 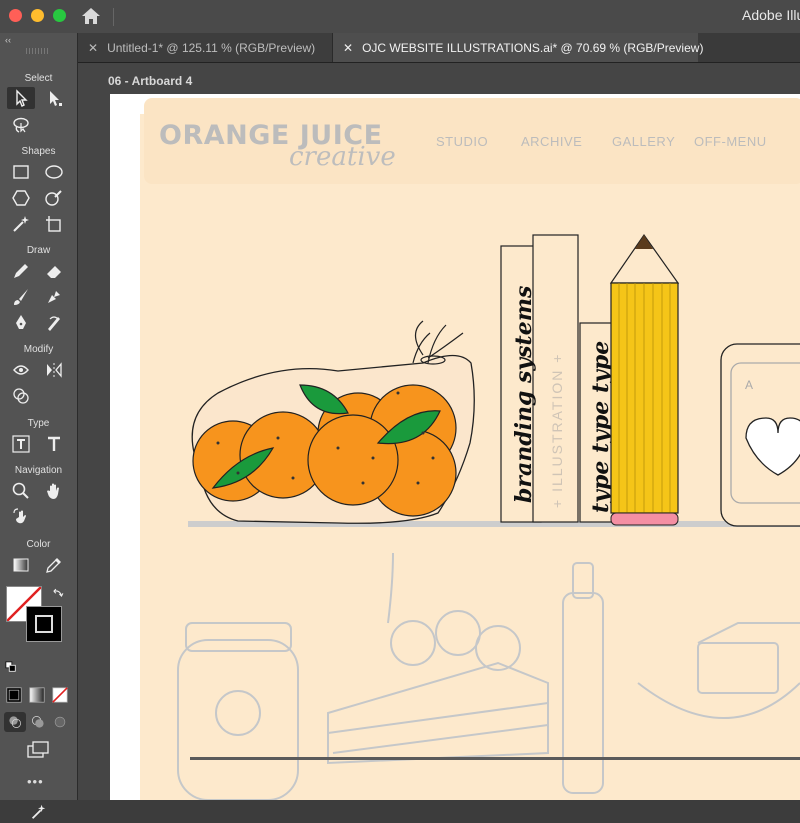 What do you see at coordinates (15, 15) in the screenshot?
I see `close-window-button` at bounding box center [15, 15].